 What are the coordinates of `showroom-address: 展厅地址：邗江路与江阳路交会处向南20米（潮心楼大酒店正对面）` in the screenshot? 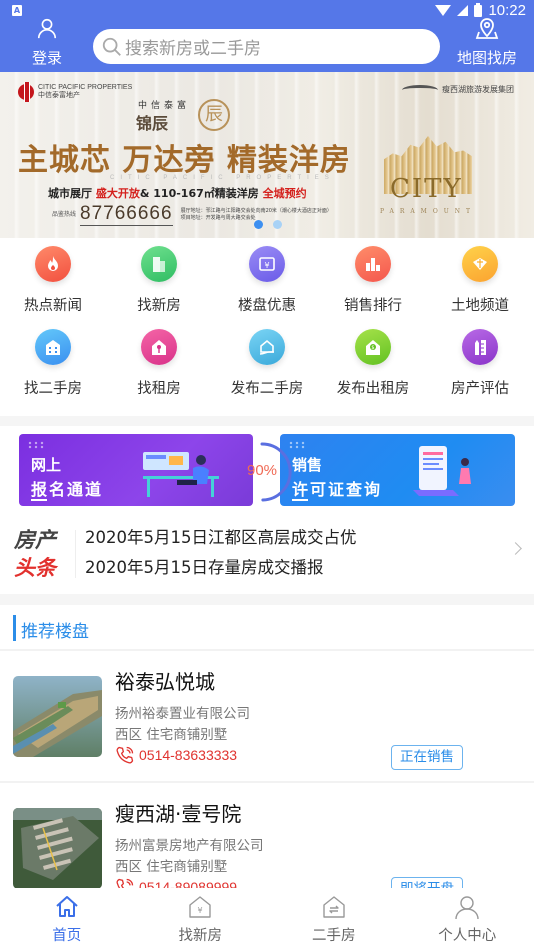 It's located at (256, 210).